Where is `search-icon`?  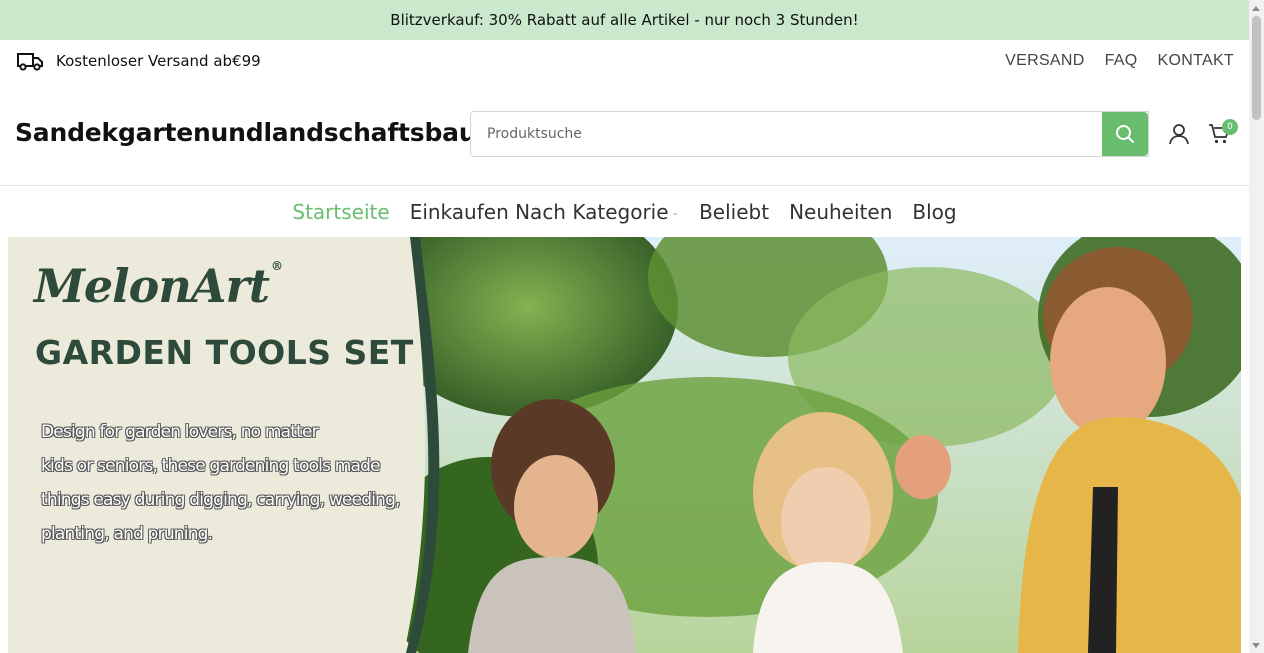
search-icon is located at coordinates (1125, 134).